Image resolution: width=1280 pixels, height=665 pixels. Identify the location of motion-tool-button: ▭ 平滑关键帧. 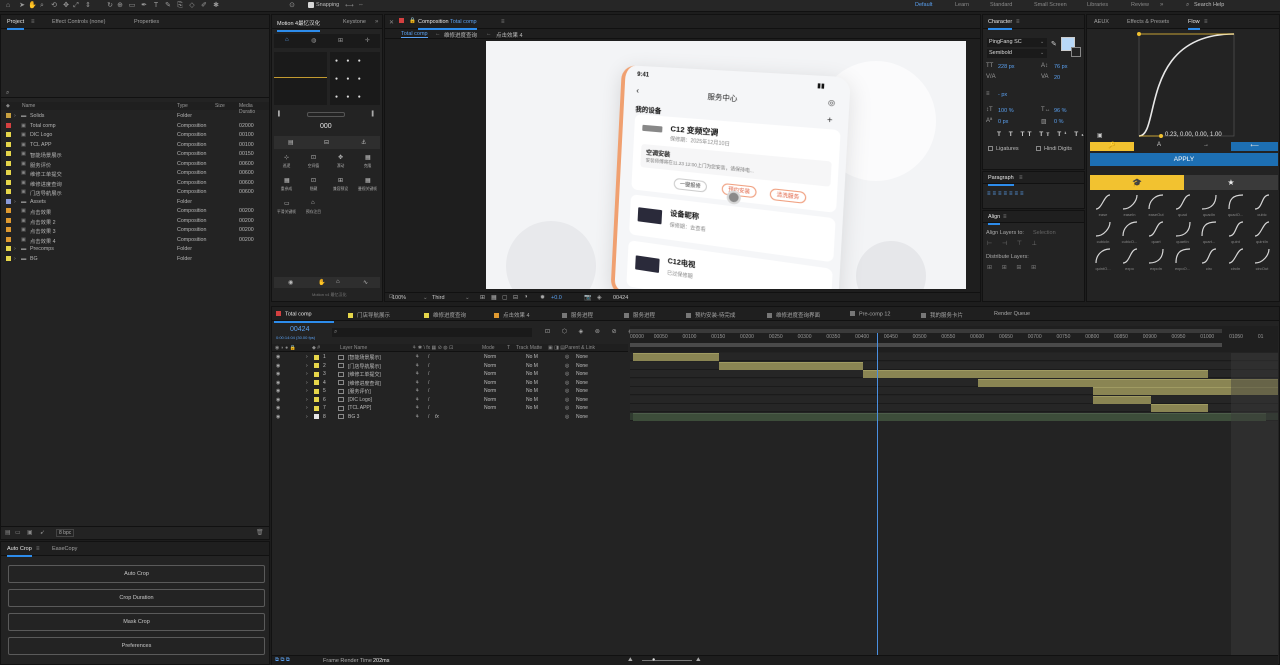
(286, 209).